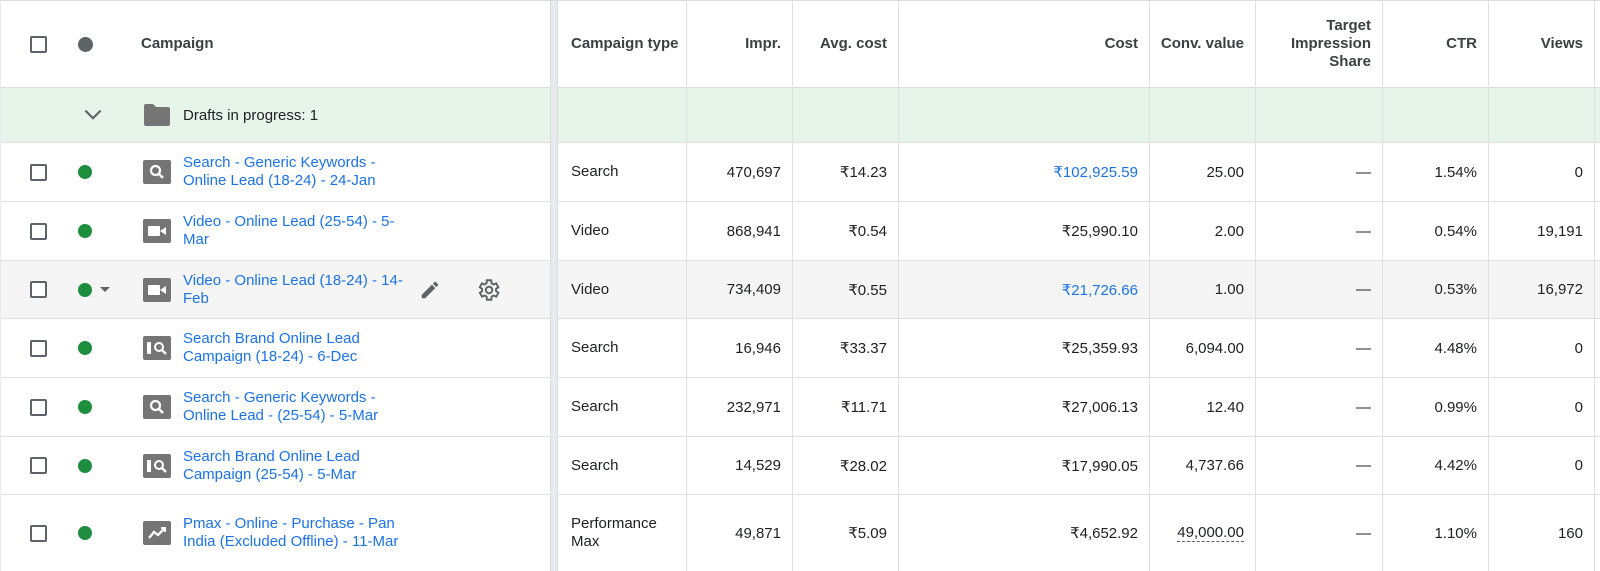 The image size is (1600, 571). I want to click on status-column-icon, so click(85, 44).